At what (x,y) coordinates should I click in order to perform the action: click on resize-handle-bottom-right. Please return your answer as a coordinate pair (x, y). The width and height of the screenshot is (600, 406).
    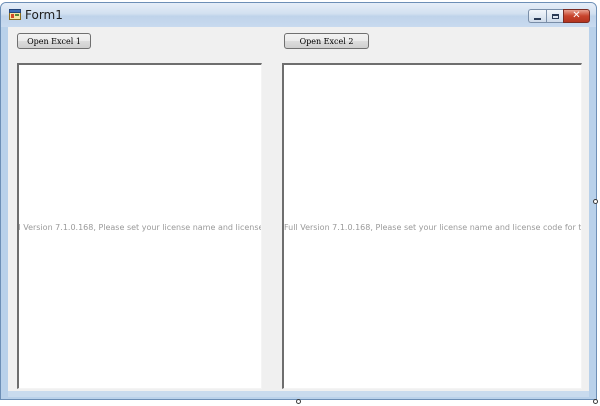
    Looking at the image, I should click on (595, 401).